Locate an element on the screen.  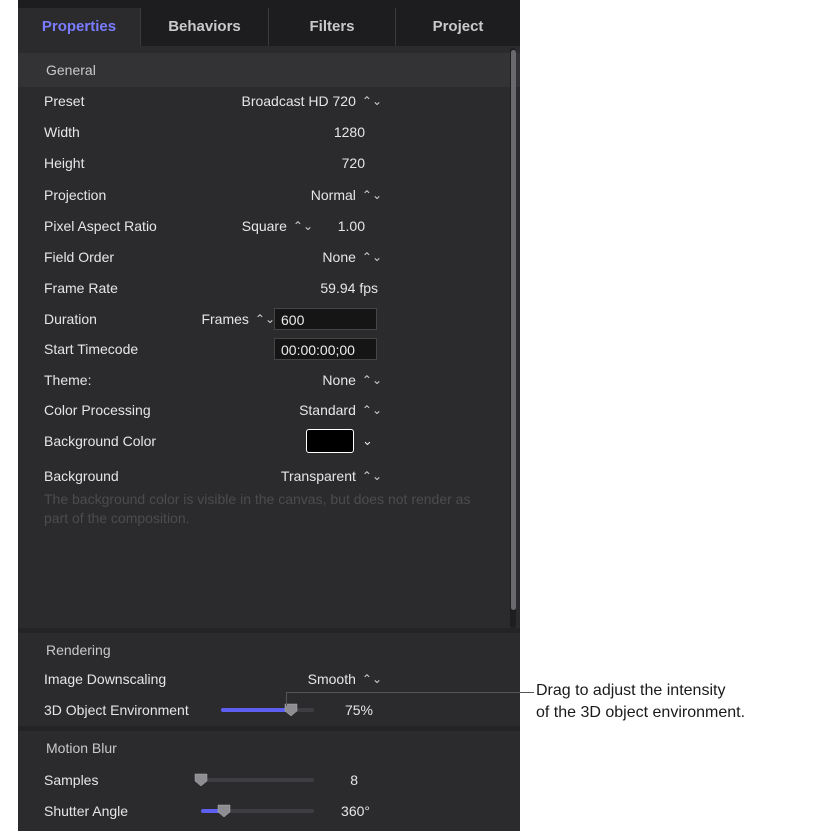
width-row: Width 1280 is located at coordinates (269, 132).